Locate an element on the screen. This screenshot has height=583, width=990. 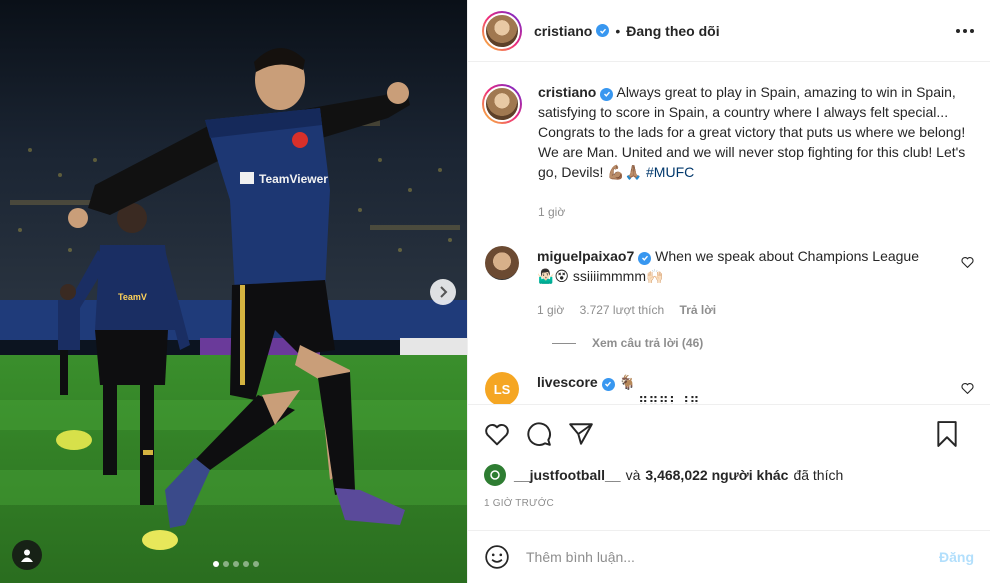
author-avatar is located at coordinates (502, 30).